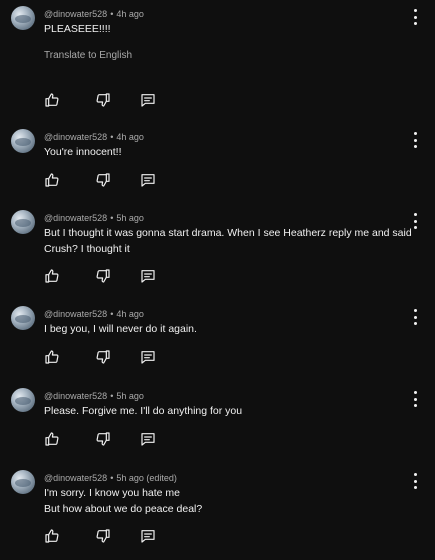 This screenshot has height=560, width=435. I want to click on comment-text: PLEASEEE!!!!, so click(221, 29).